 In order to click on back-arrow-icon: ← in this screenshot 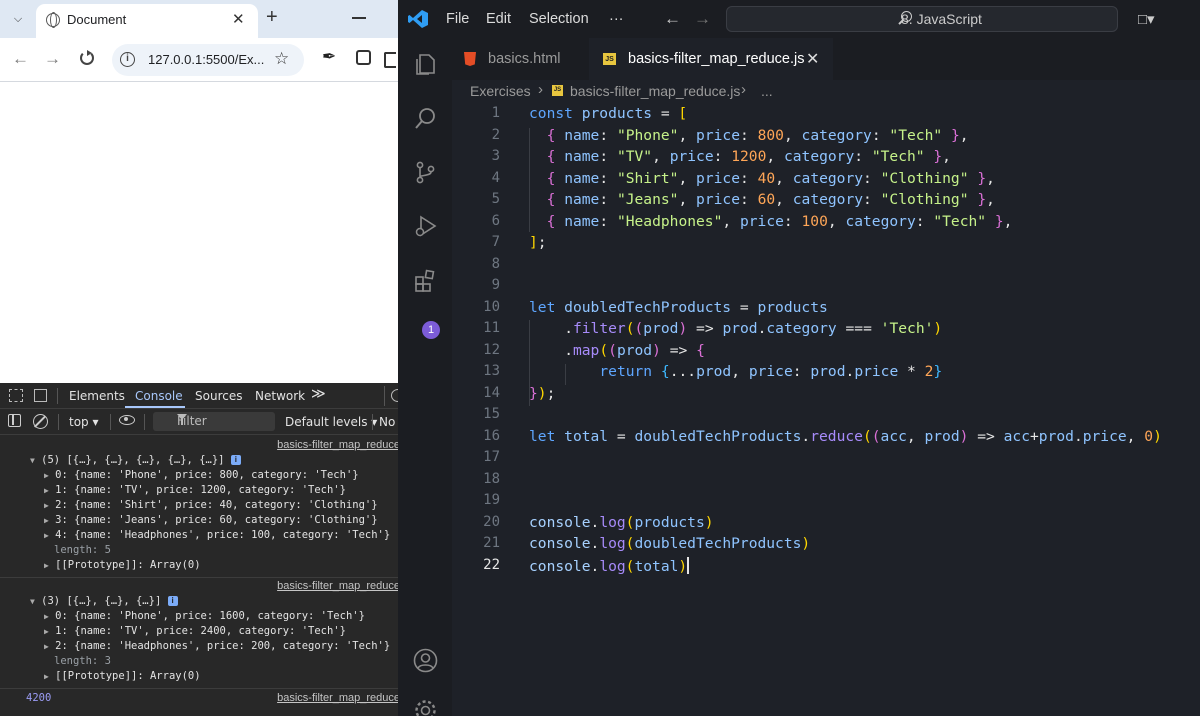, I will do `click(20, 59)`.